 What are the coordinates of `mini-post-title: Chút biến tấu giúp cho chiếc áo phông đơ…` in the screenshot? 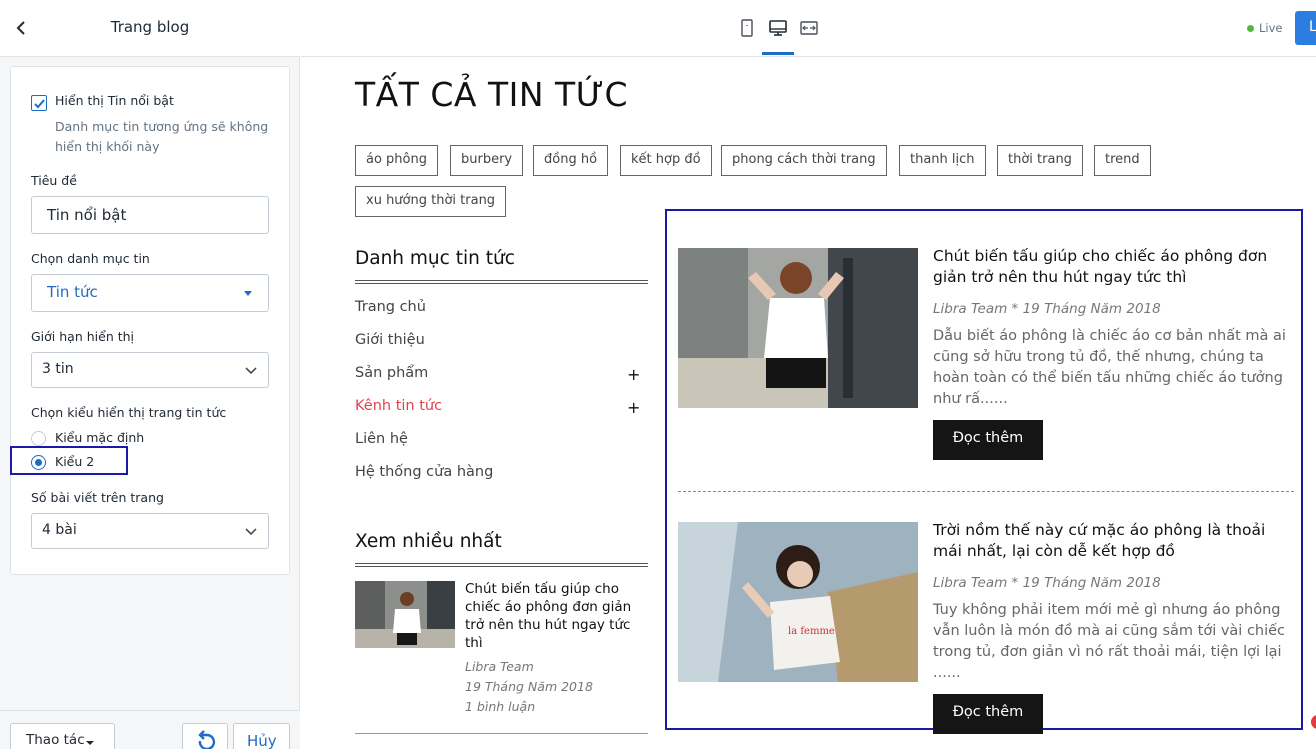 It's located at (555, 616).